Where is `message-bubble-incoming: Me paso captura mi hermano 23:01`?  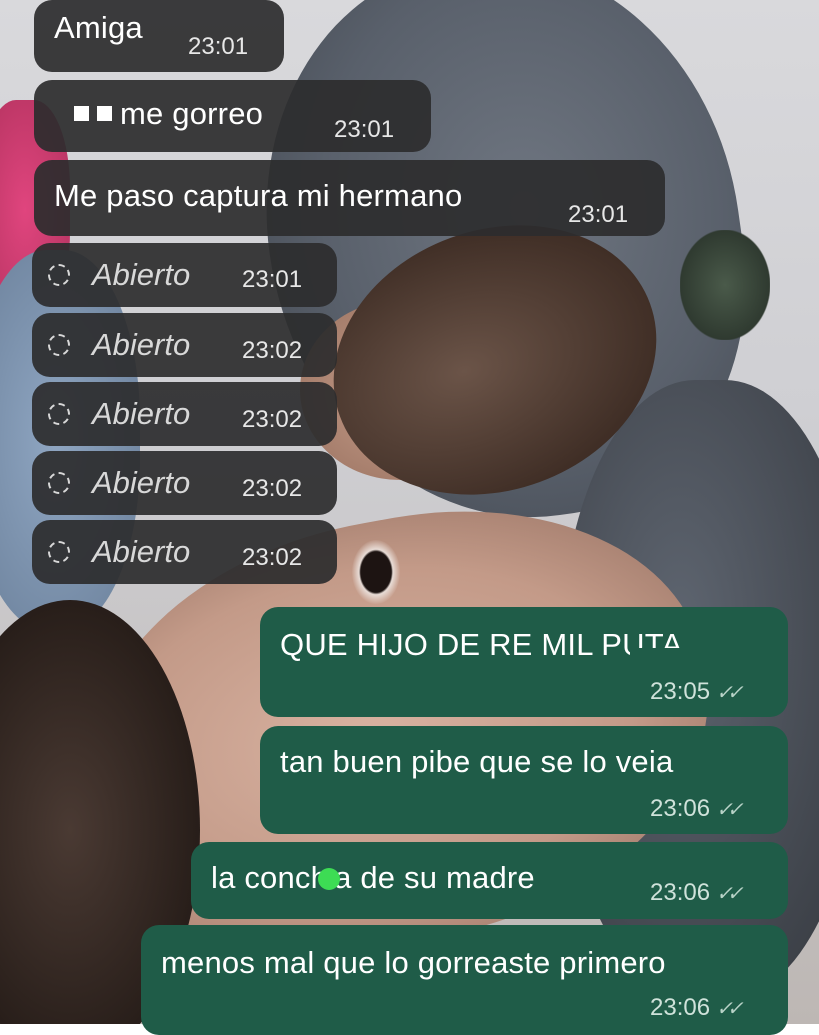 message-bubble-incoming: Me paso captura mi hermano 23:01 is located at coordinates (349, 198).